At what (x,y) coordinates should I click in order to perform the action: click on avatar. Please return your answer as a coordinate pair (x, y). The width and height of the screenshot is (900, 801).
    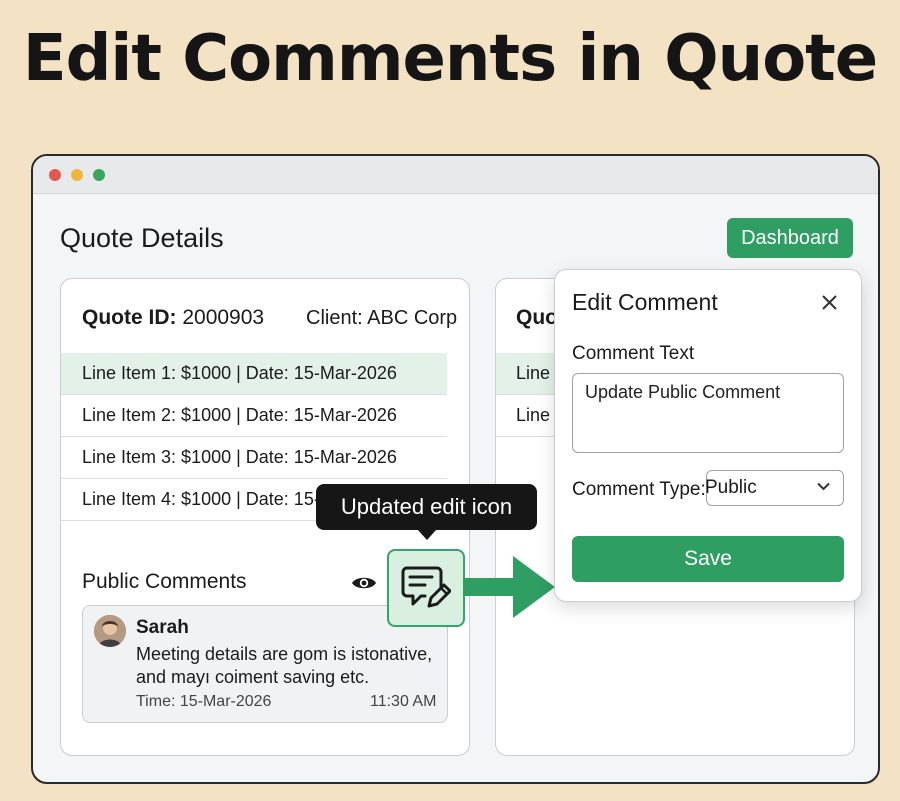
    Looking at the image, I should click on (110, 631).